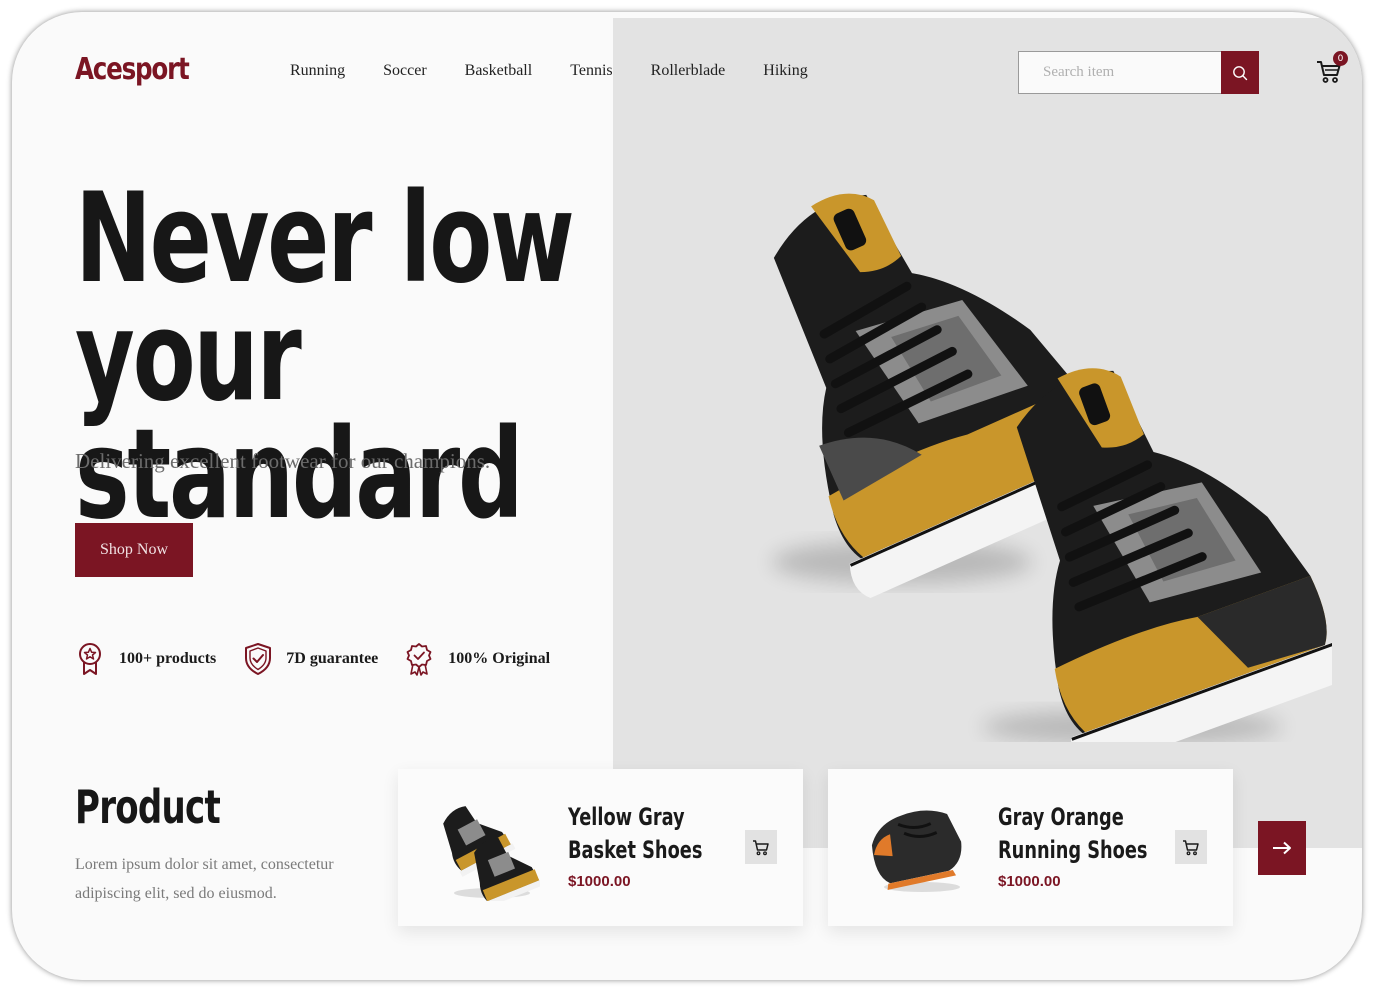 This screenshot has height=993, width=1374. What do you see at coordinates (499, 658) in the screenshot?
I see `feature-label: 100% Original` at bounding box center [499, 658].